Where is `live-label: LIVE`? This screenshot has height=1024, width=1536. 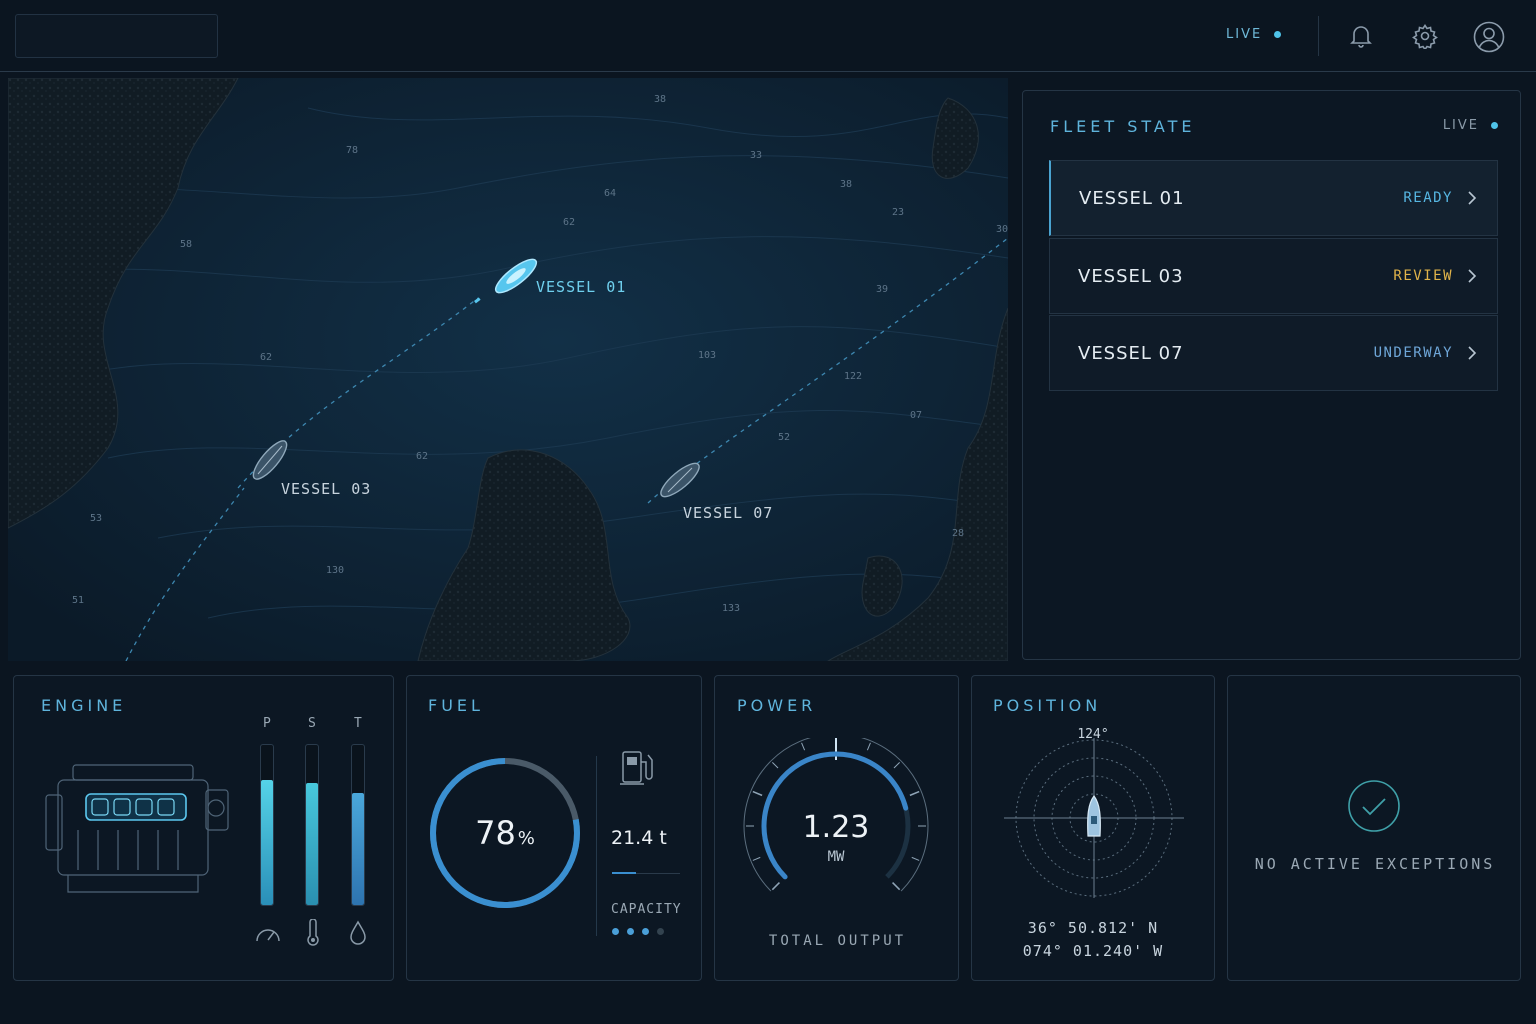 live-label: LIVE is located at coordinates (1244, 34).